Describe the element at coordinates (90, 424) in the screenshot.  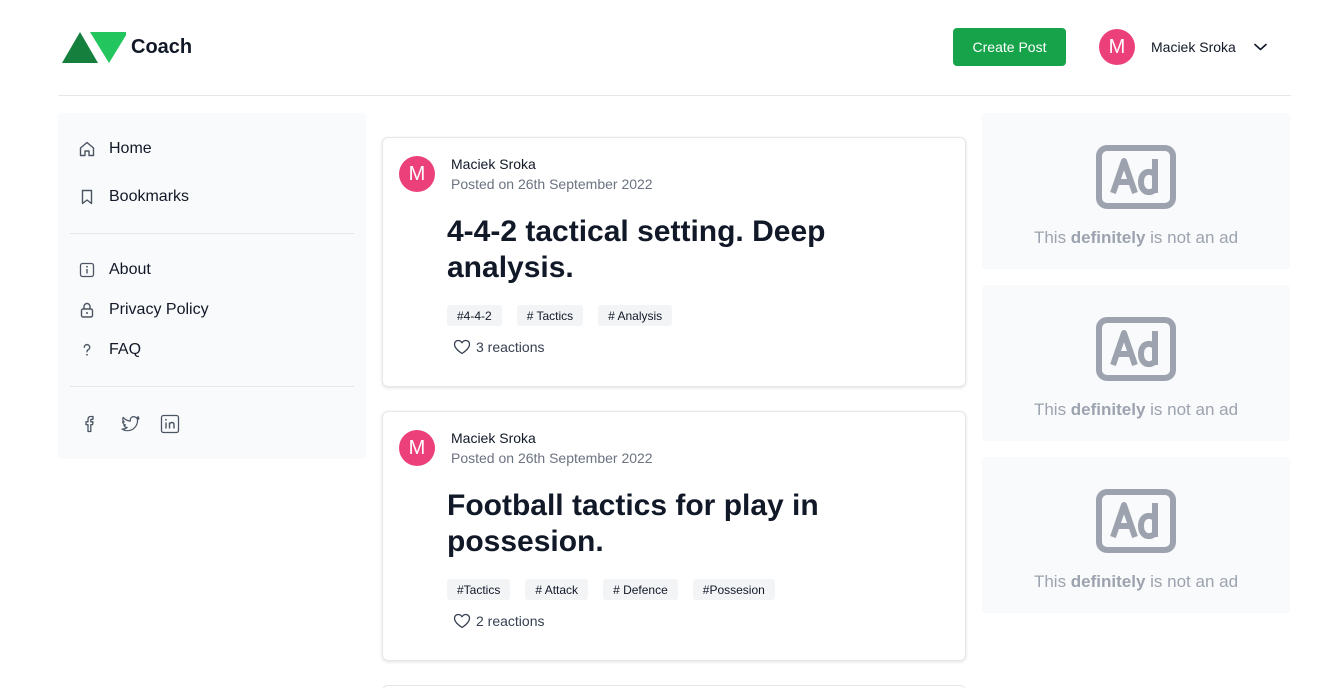
I see `facebook-icon` at that location.